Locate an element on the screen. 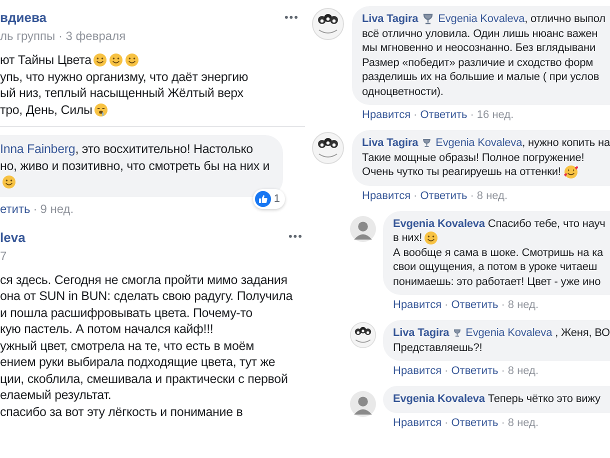  comment-text: Очень чутко ты реагируешь на оттенки! is located at coordinates (461, 172).